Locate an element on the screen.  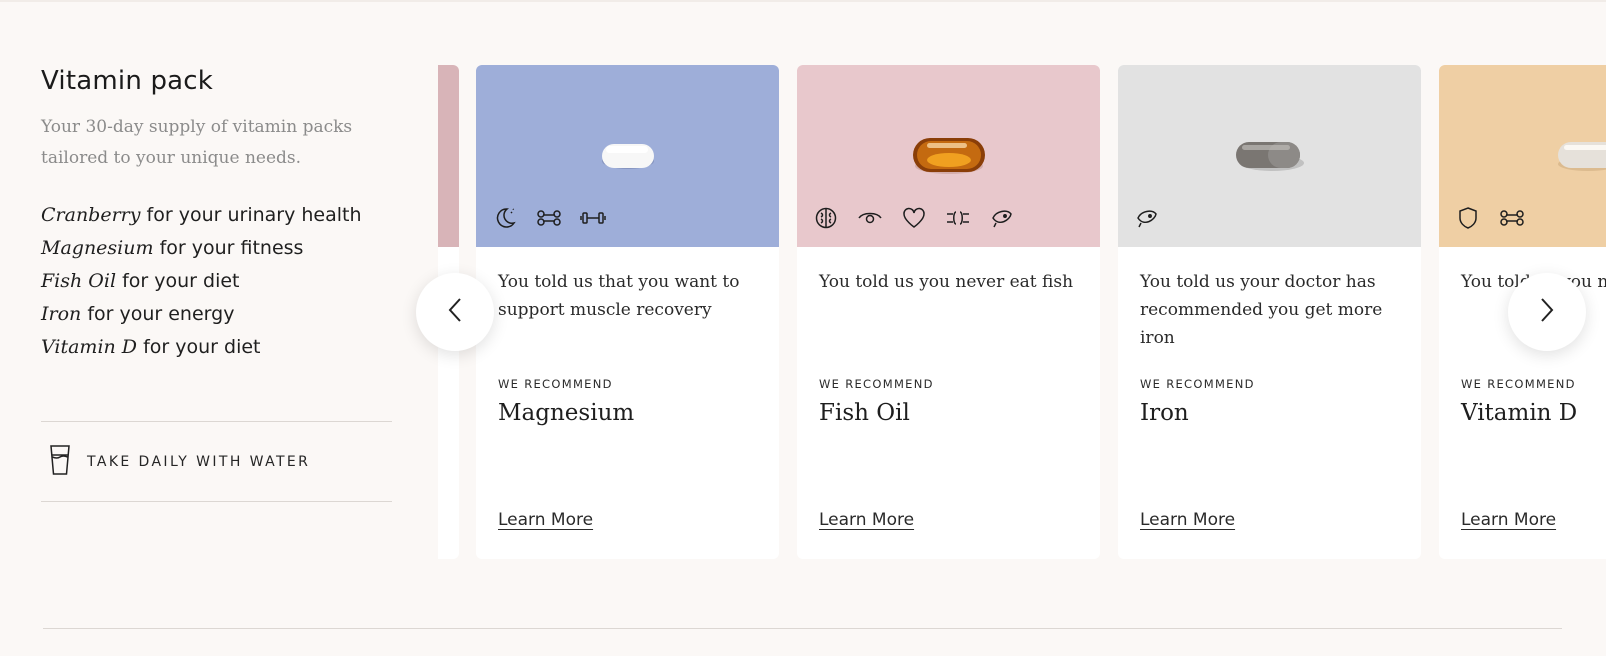
glass-of-water-icon is located at coordinates (60, 462).